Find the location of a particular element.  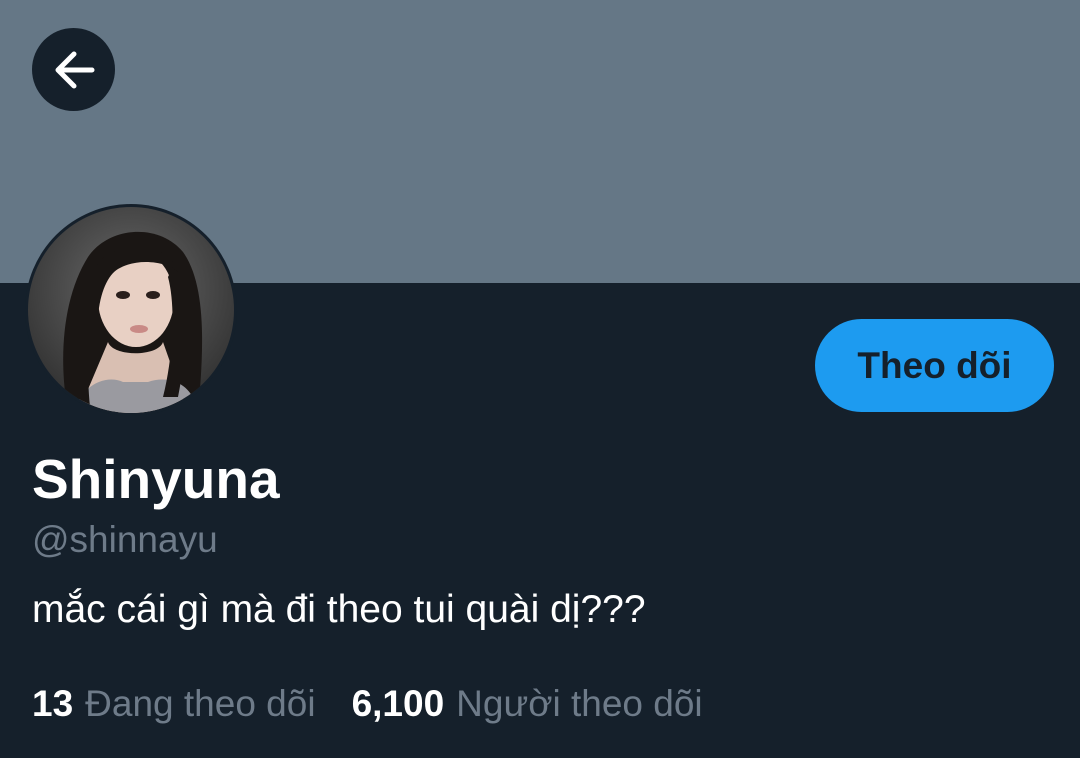

profile-bio: mắc cái gì mà đi theo tui quài dị??? is located at coordinates (339, 609).